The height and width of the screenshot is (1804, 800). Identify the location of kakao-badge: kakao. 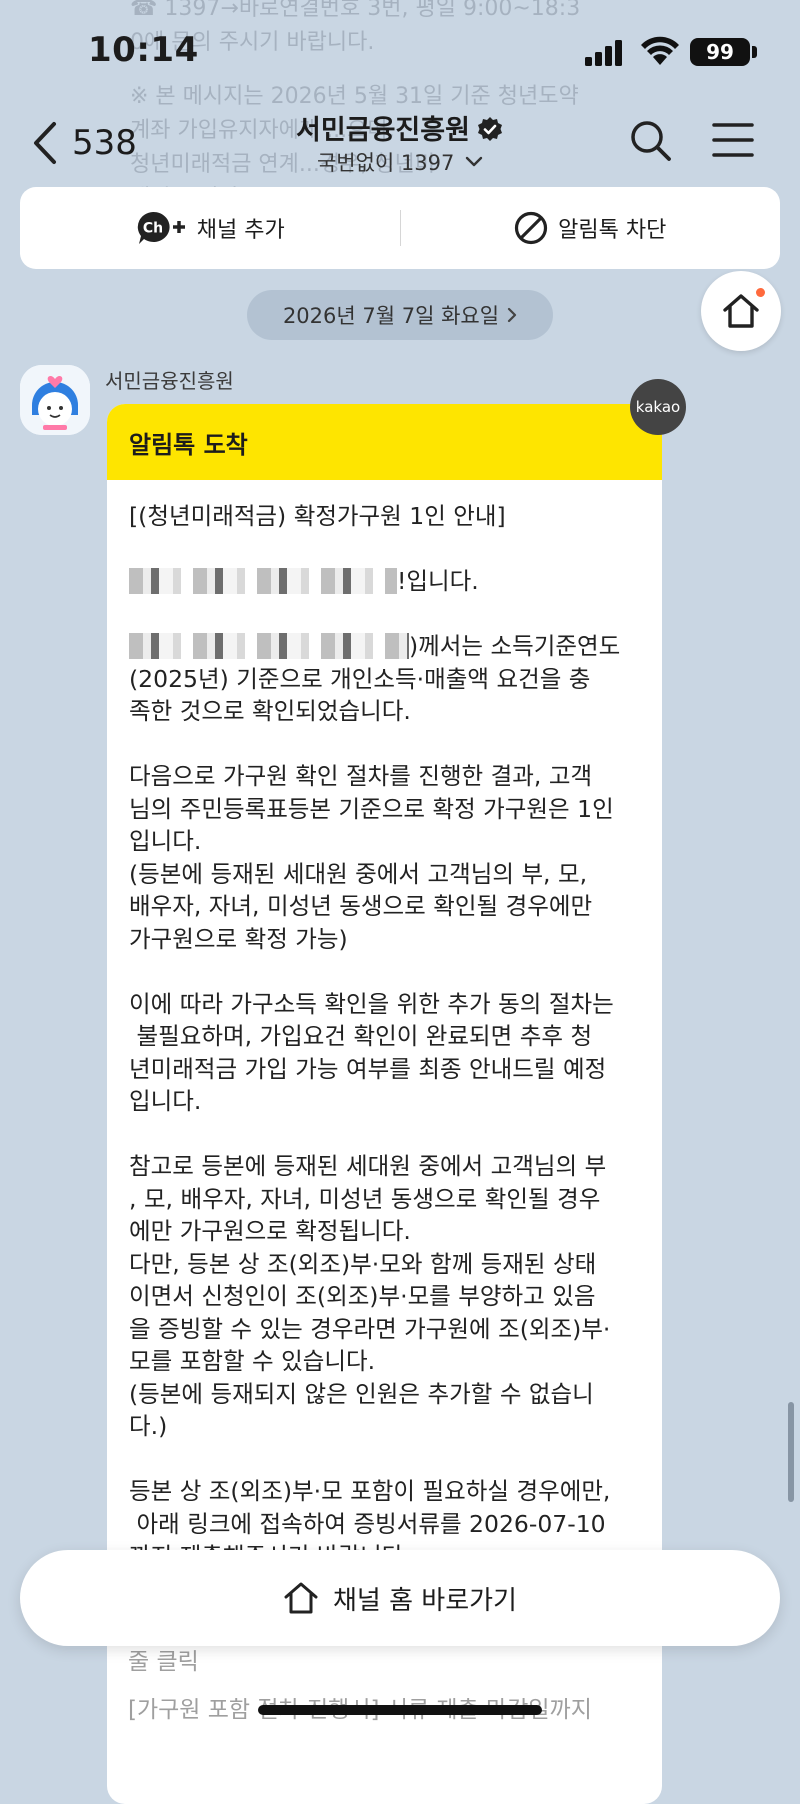
(658, 407).